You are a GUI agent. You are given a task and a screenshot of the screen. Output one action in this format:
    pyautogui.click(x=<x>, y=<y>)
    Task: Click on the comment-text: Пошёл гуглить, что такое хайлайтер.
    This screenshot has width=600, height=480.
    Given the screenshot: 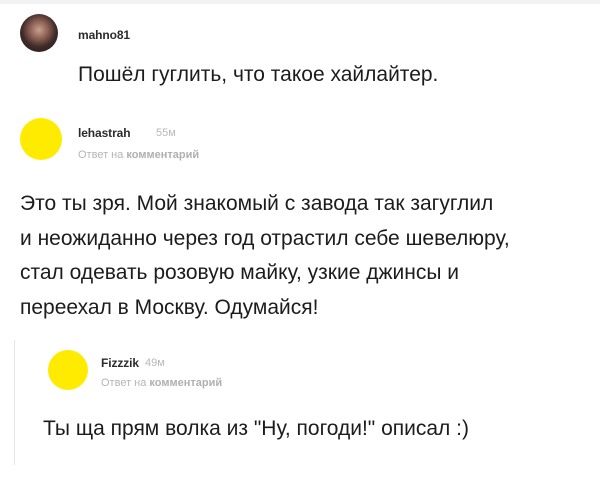 What is the action you would take?
    pyautogui.click(x=258, y=74)
    